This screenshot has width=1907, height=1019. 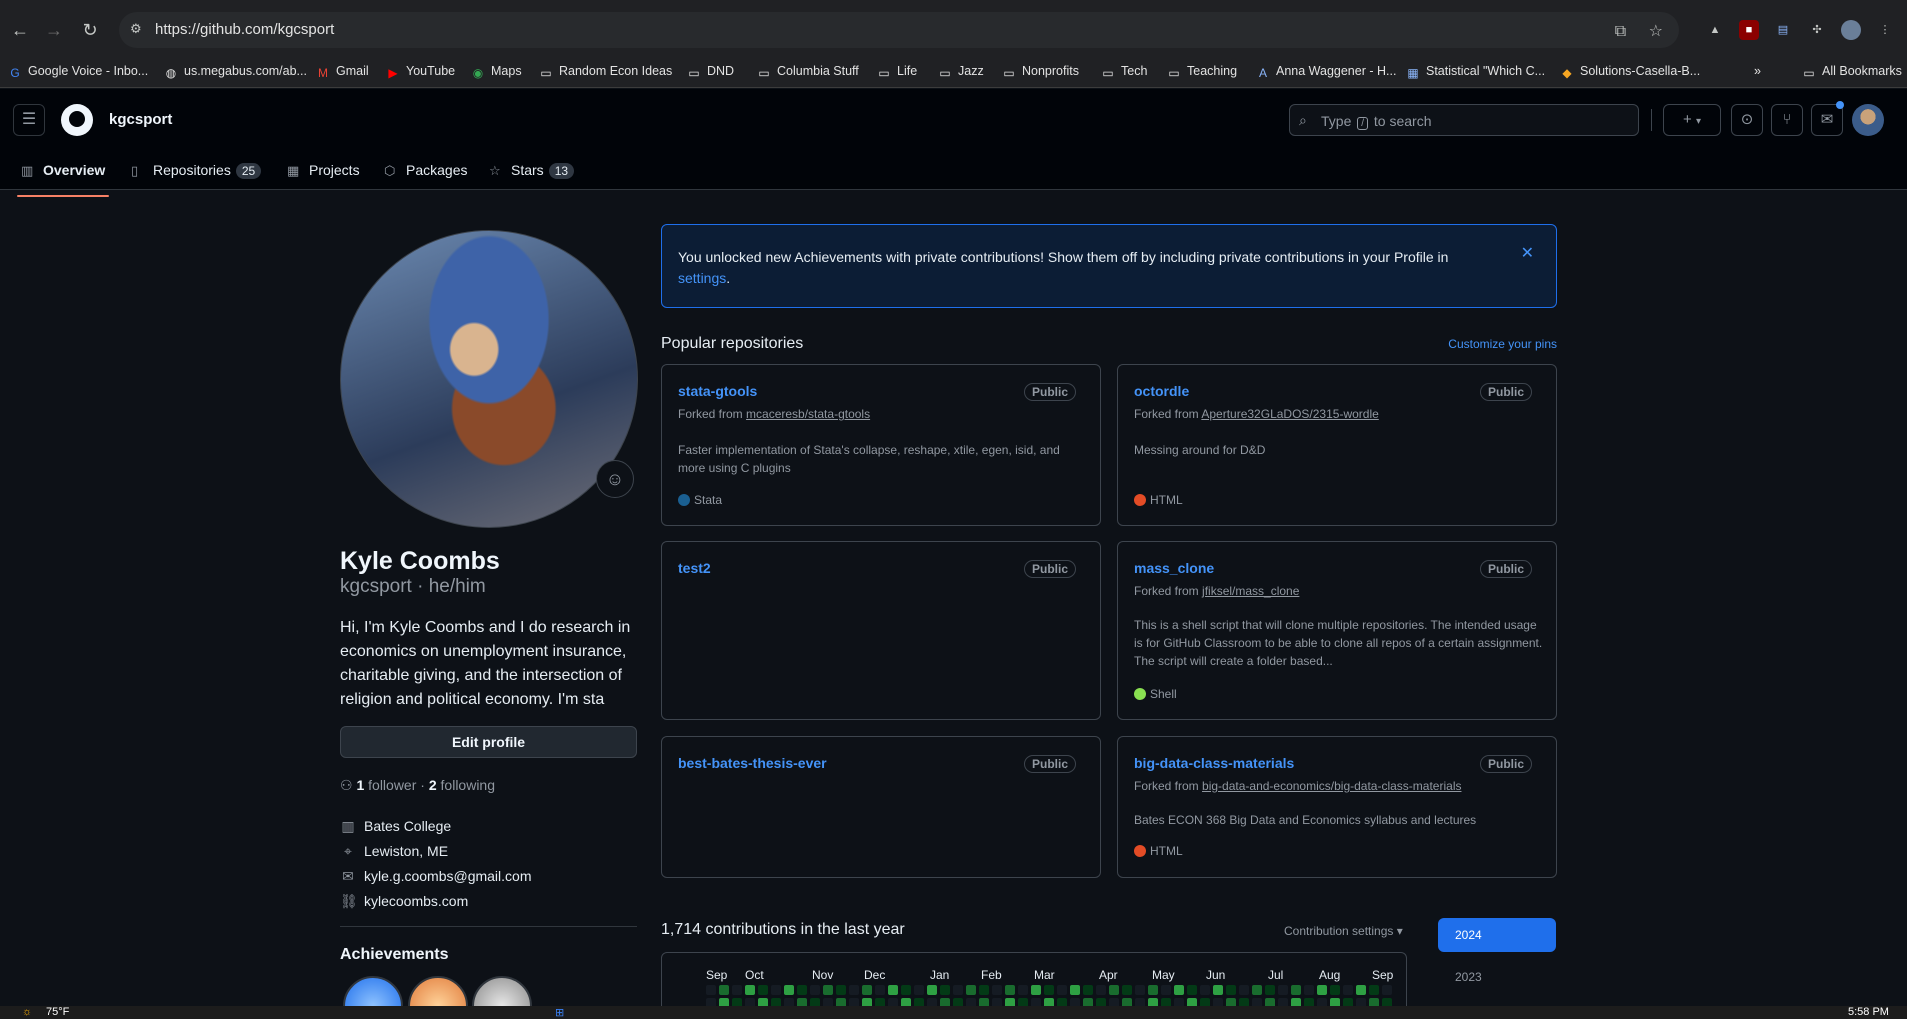 I want to click on user-avatar, so click(x=1868, y=120).